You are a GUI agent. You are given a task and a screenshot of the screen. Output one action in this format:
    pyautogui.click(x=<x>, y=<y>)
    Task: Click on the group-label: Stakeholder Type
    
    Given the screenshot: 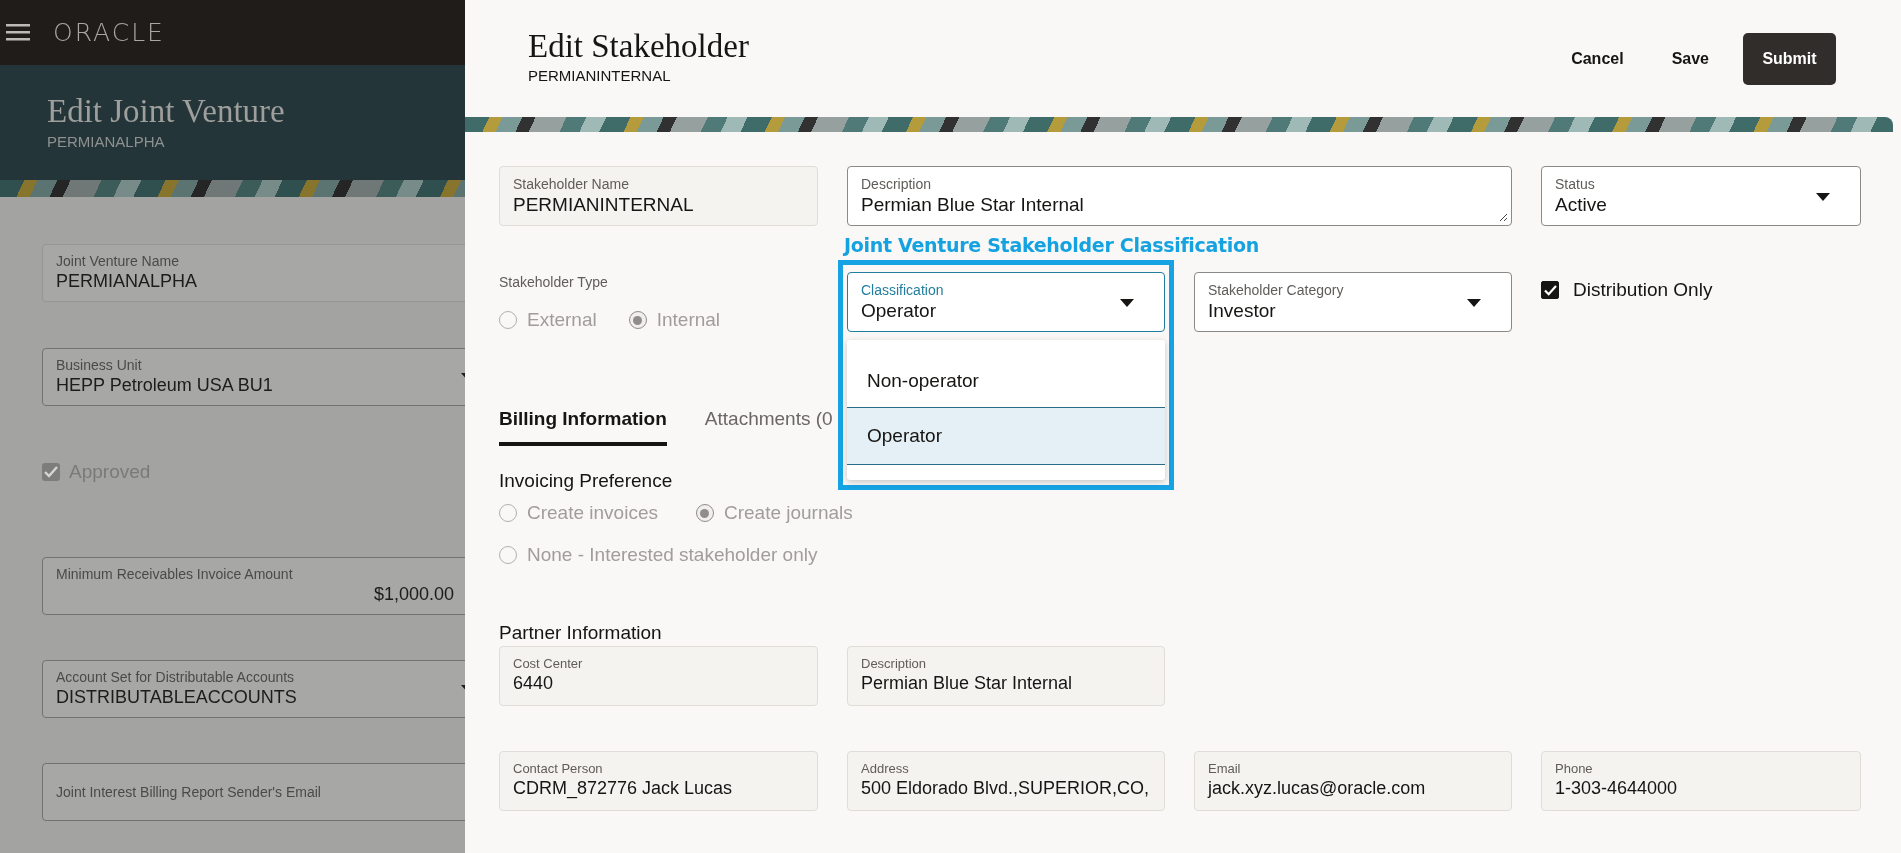 What is the action you would take?
    pyautogui.click(x=554, y=282)
    